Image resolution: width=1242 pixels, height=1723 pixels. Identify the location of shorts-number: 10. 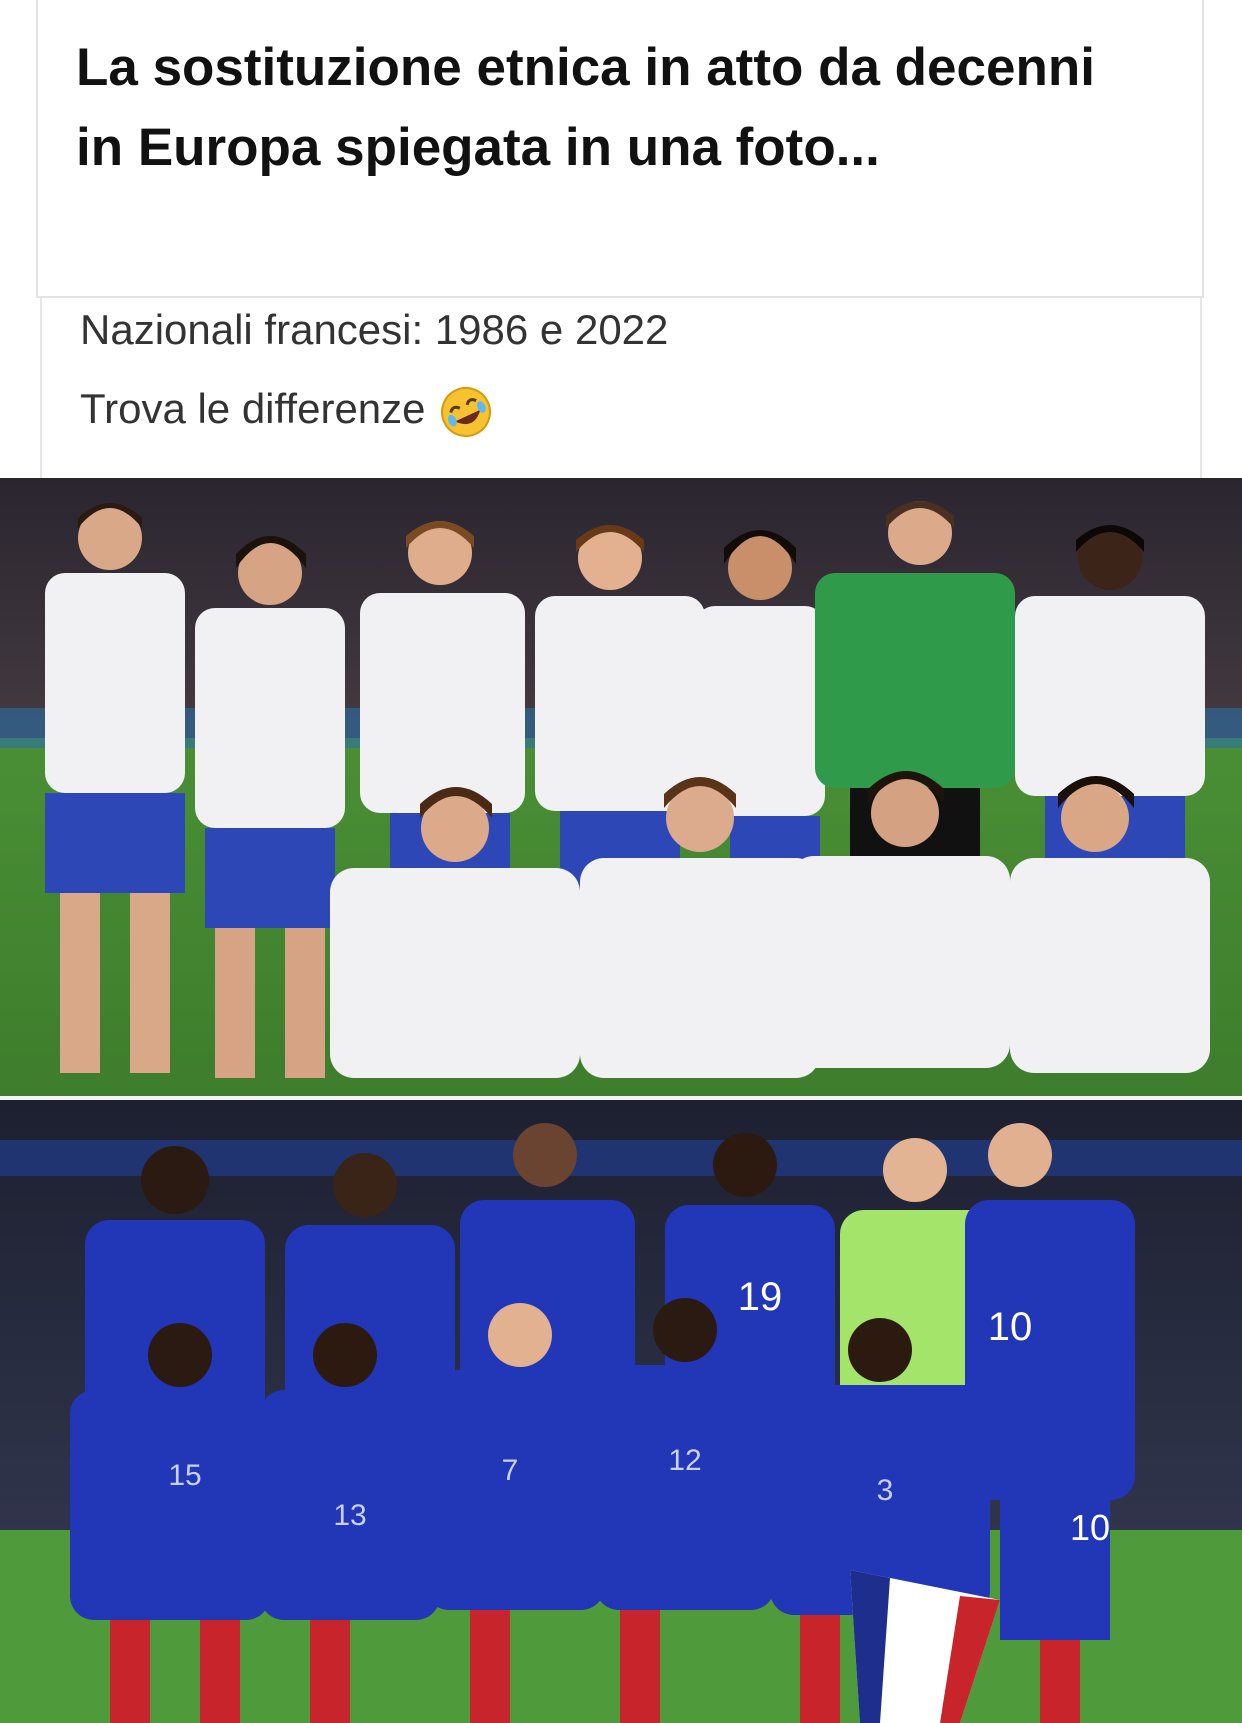
(1090, 1527).